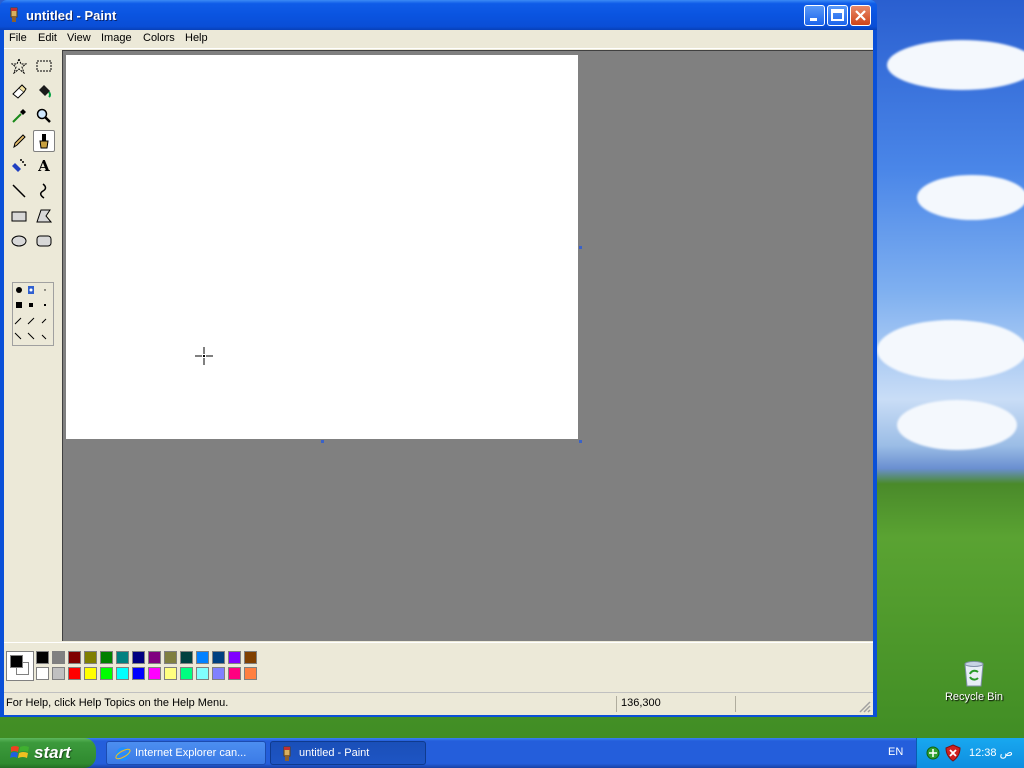 The width and height of the screenshot is (1024, 768). I want to click on color-palette, so click(438, 665).